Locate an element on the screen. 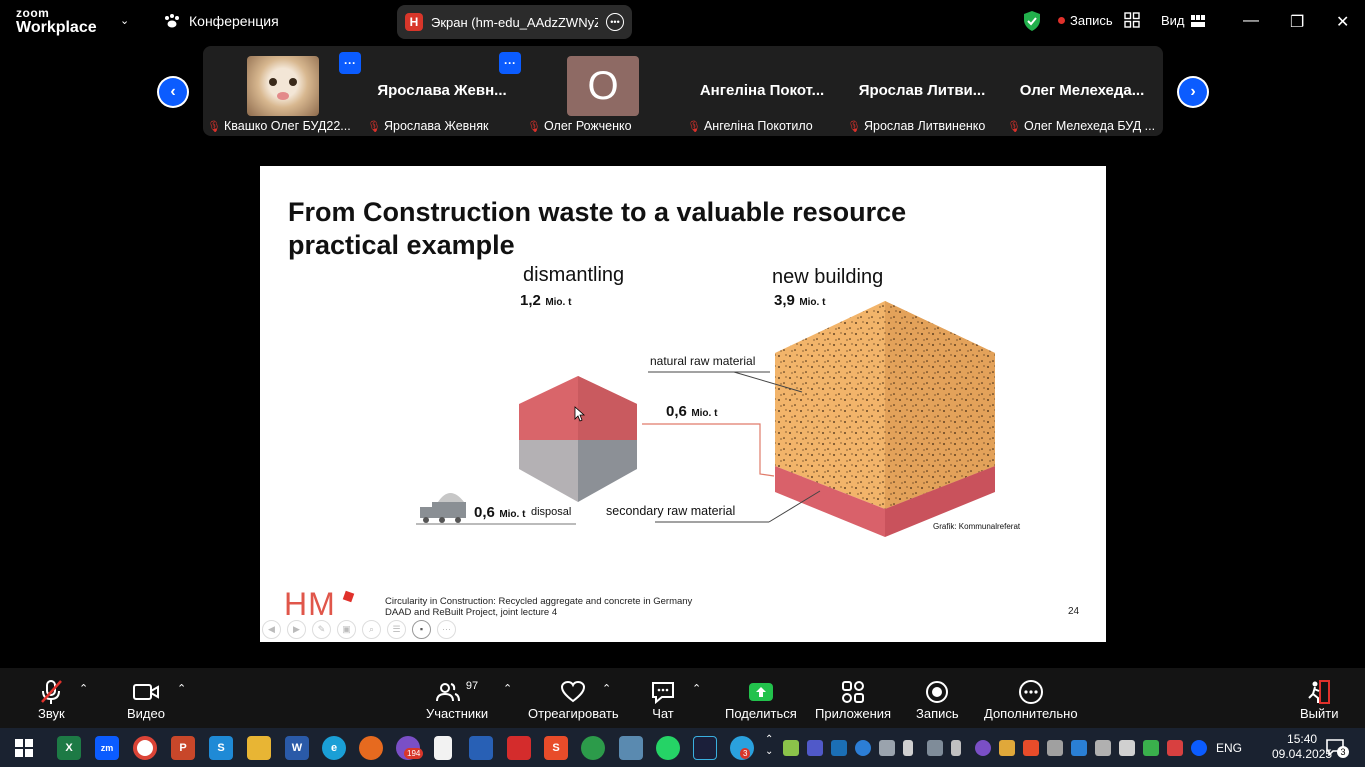  more-button: Дополнительно is located at coordinates (1031, 699).